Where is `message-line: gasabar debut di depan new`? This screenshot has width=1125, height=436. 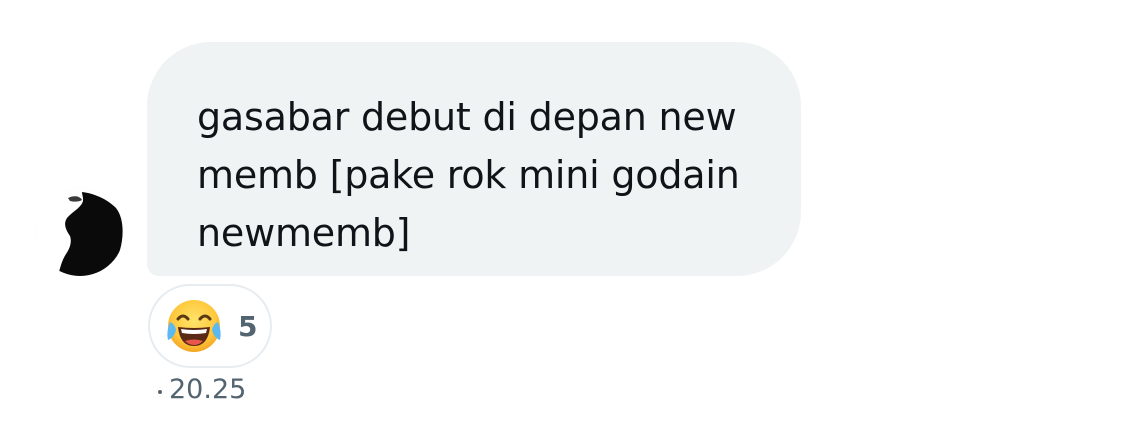 message-line: gasabar debut di depan new is located at coordinates (467, 117).